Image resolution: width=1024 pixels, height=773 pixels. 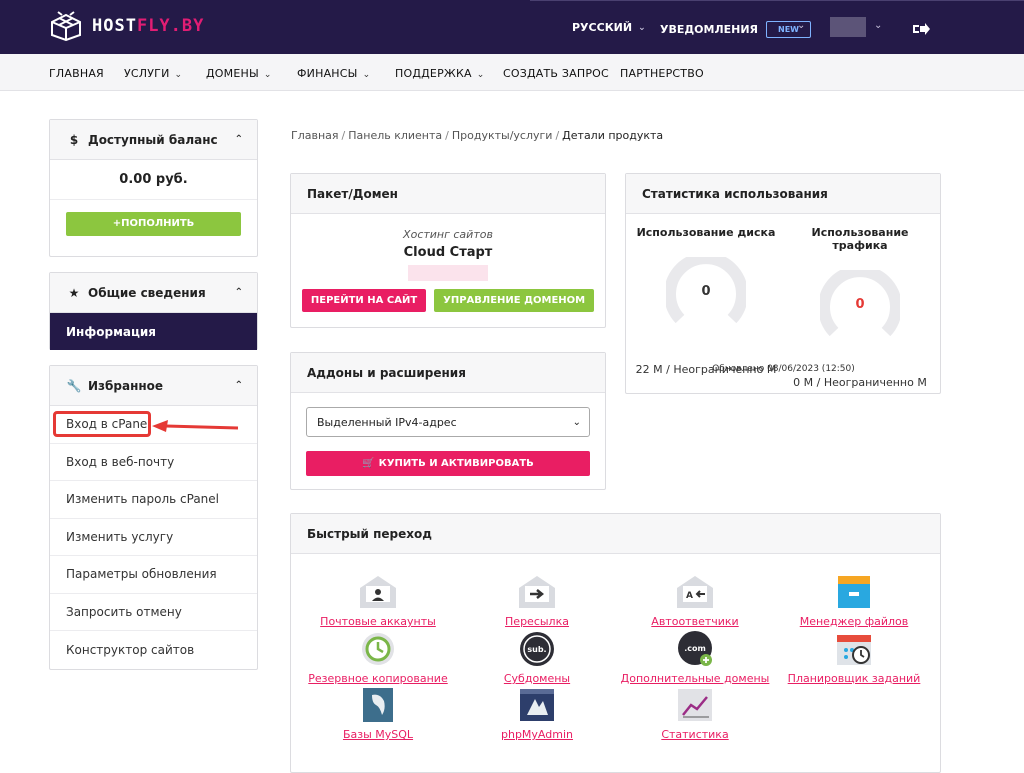 What do you see at coordinates (448, 234) in the screenshot?
I see `package-subtitle: Хостинг сайтов` at bounding box center [448, 234].